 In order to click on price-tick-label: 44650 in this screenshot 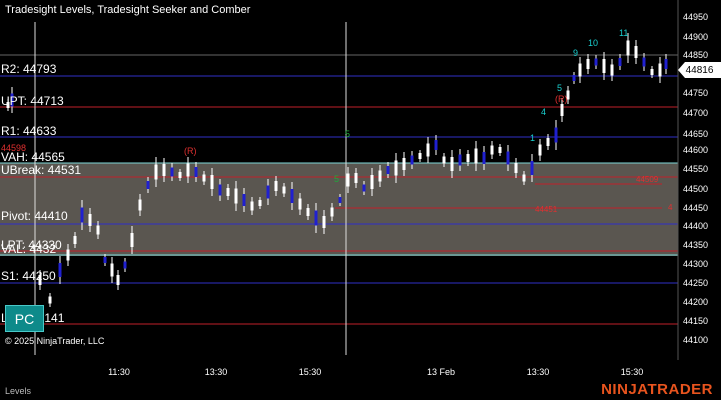, I will do `click(696, 134)`.